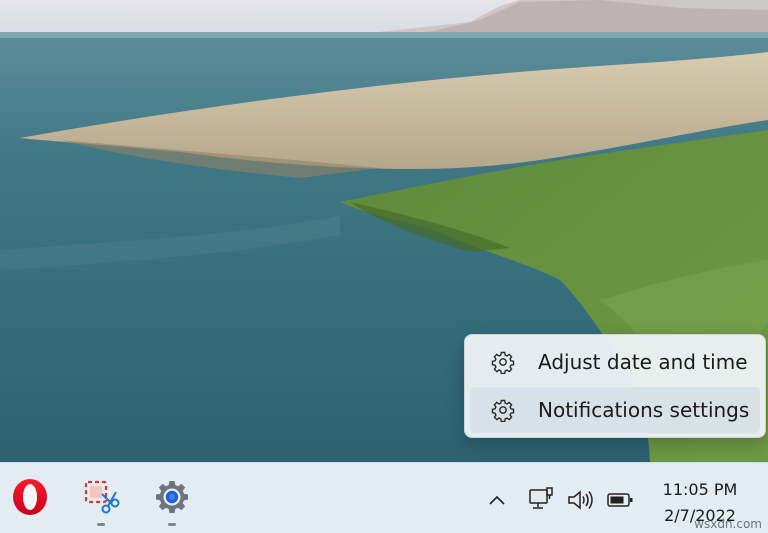 This screenshot has width=768, height=533. I want to click on watermark: wsxdn.com, so click(728, 524).